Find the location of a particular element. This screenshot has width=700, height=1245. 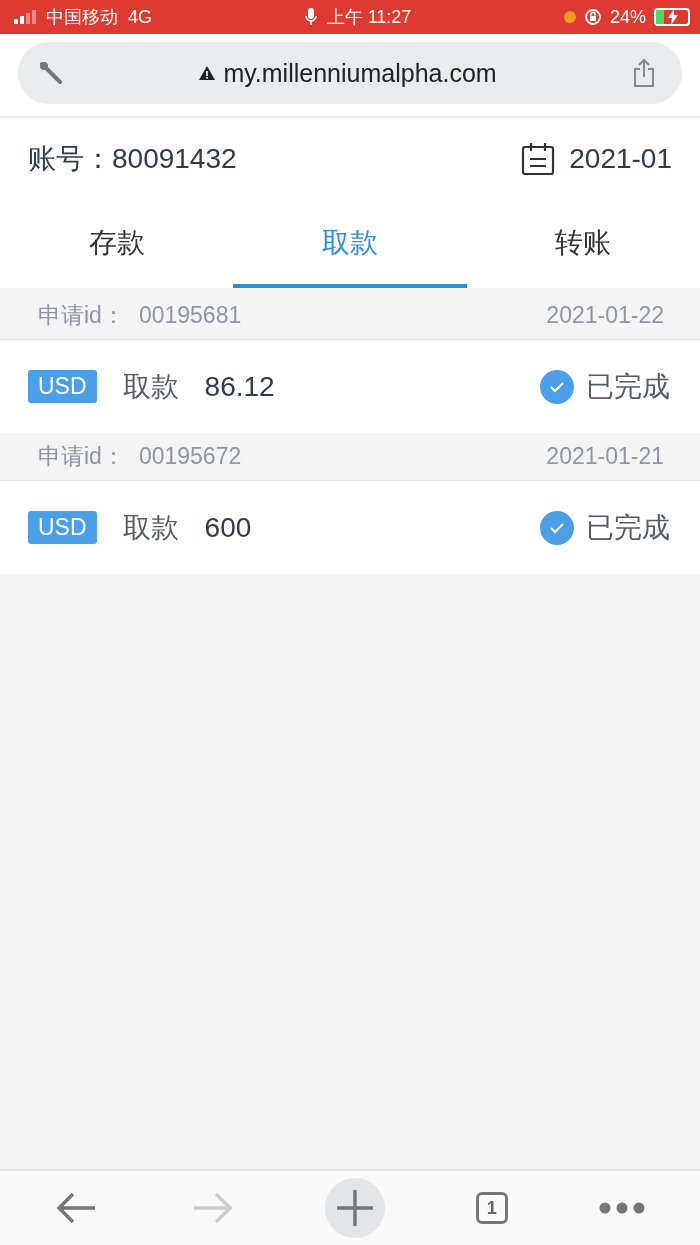

url-text: my.millenniumalpha.com is located at coordinates (360, 73).